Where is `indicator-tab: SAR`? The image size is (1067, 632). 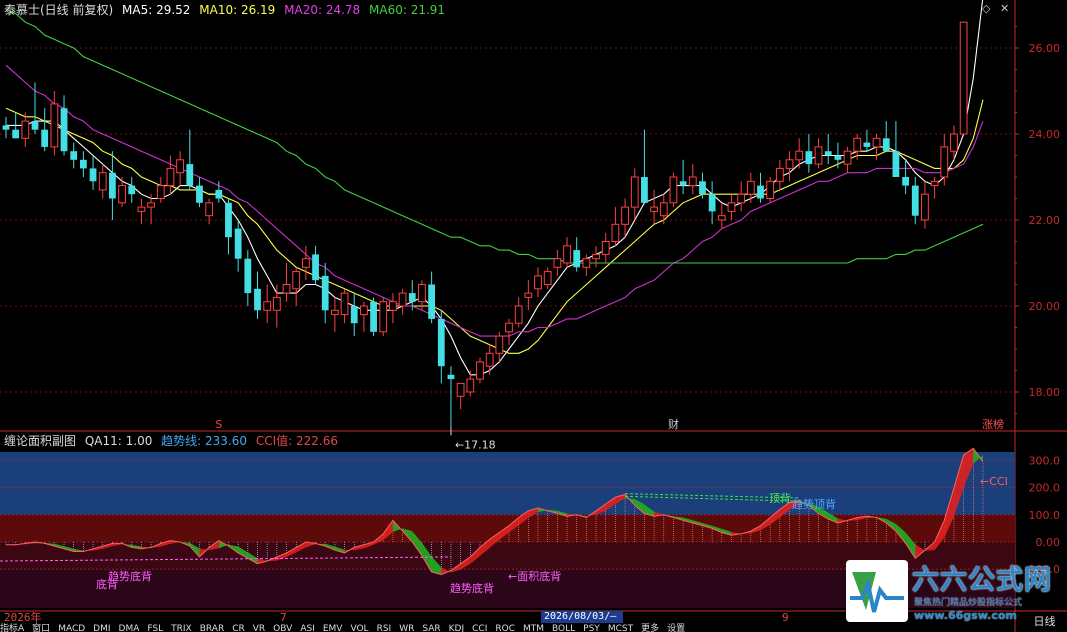 indicator-tab: SAR is located at coordinates (431, 627).